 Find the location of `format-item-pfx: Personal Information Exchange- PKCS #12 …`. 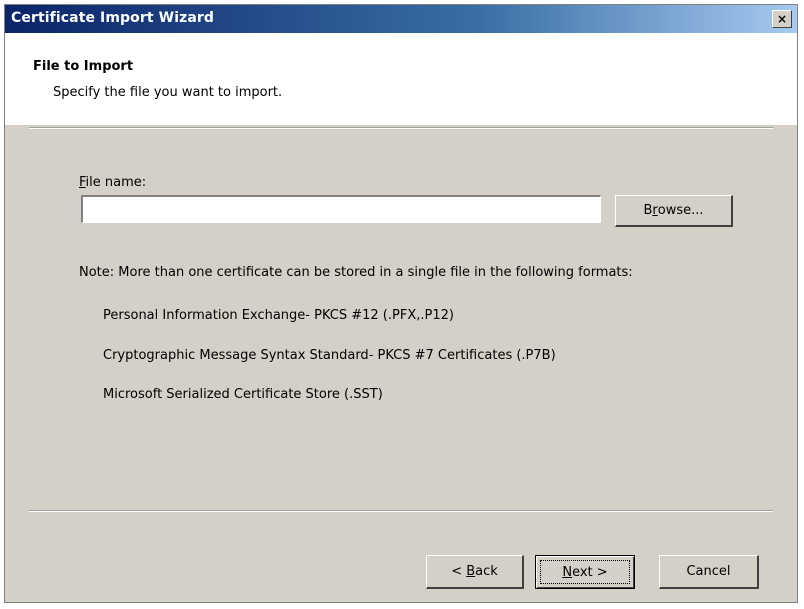

format-item-pfx: Personal Information Exchange- PKCS #12 … is located at coordinates (278, 315).